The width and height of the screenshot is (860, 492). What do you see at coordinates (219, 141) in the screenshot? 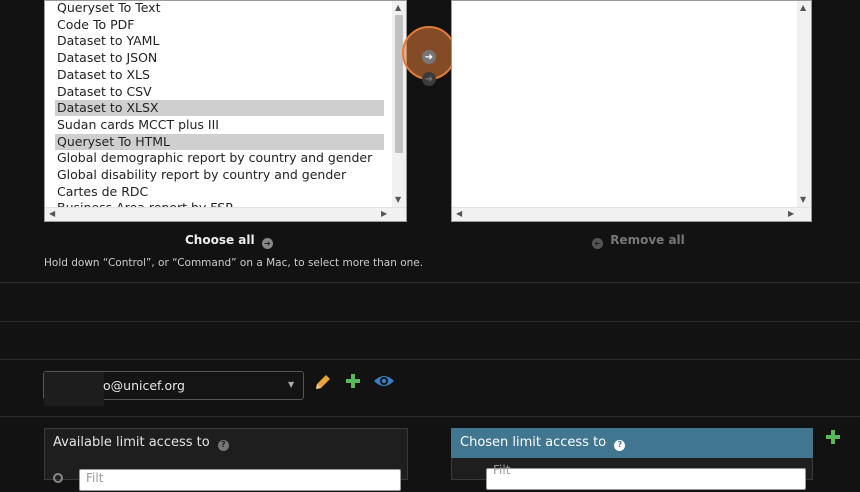
I see `select-option: Queryset To HTML` at bounding box center [219, 141].